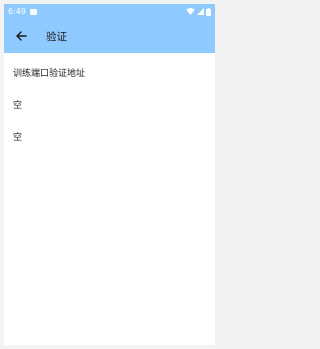 The width and height of the screenshot is (320, 349). Describe the element at coordinates (17, 11) in the screenshot. I see `status-time: 6:49` at that location.